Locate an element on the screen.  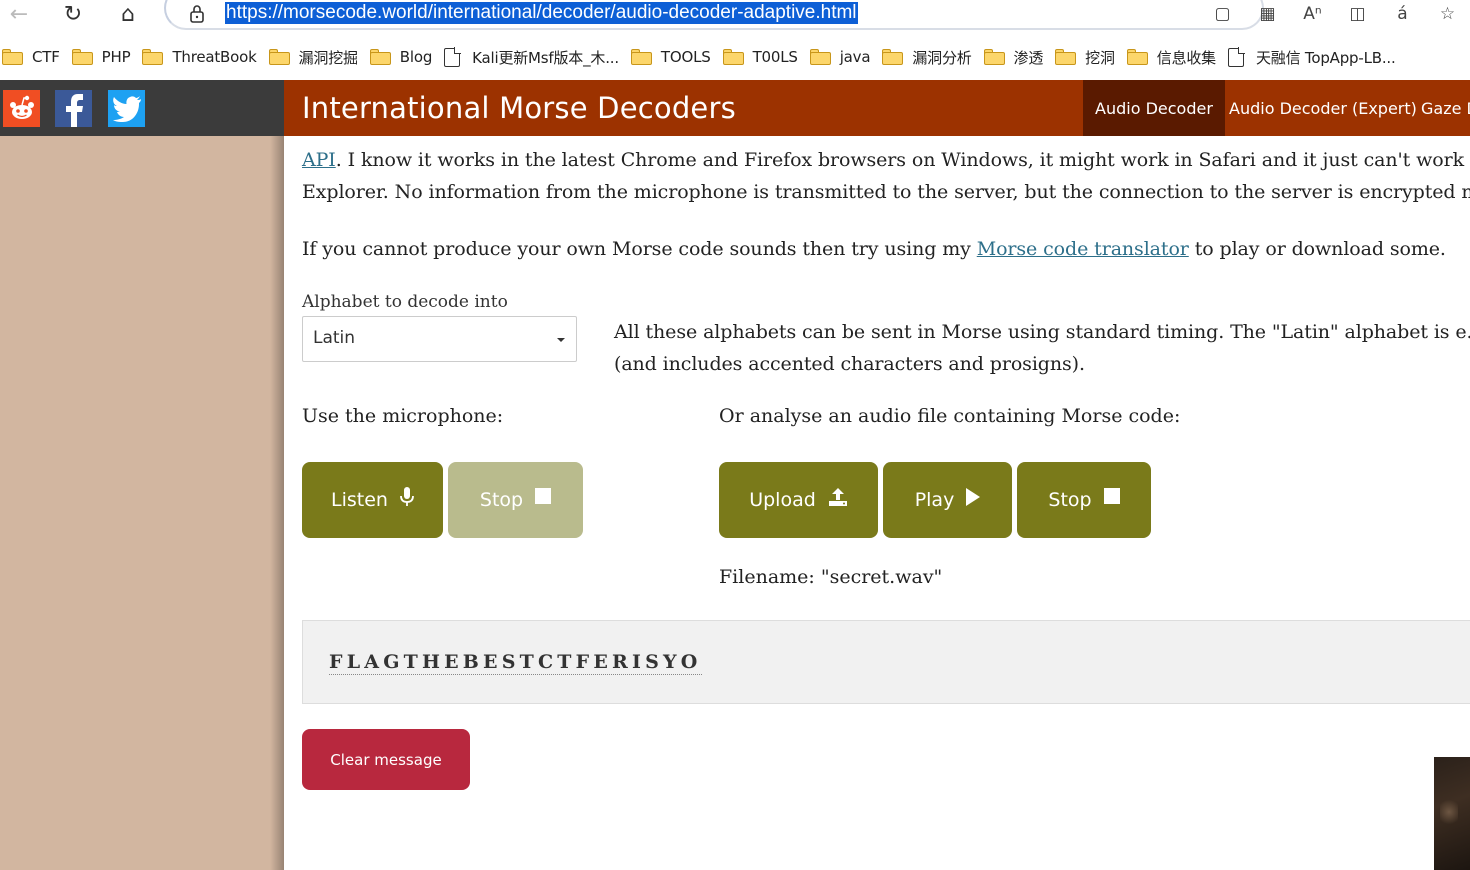
translate-icon: á is located at coordinates (1402, 14).